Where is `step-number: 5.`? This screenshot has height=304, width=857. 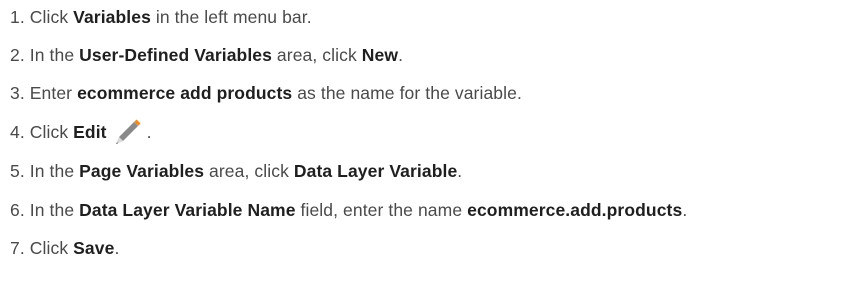
step-number: 5. is located at coordinates (17, 170).